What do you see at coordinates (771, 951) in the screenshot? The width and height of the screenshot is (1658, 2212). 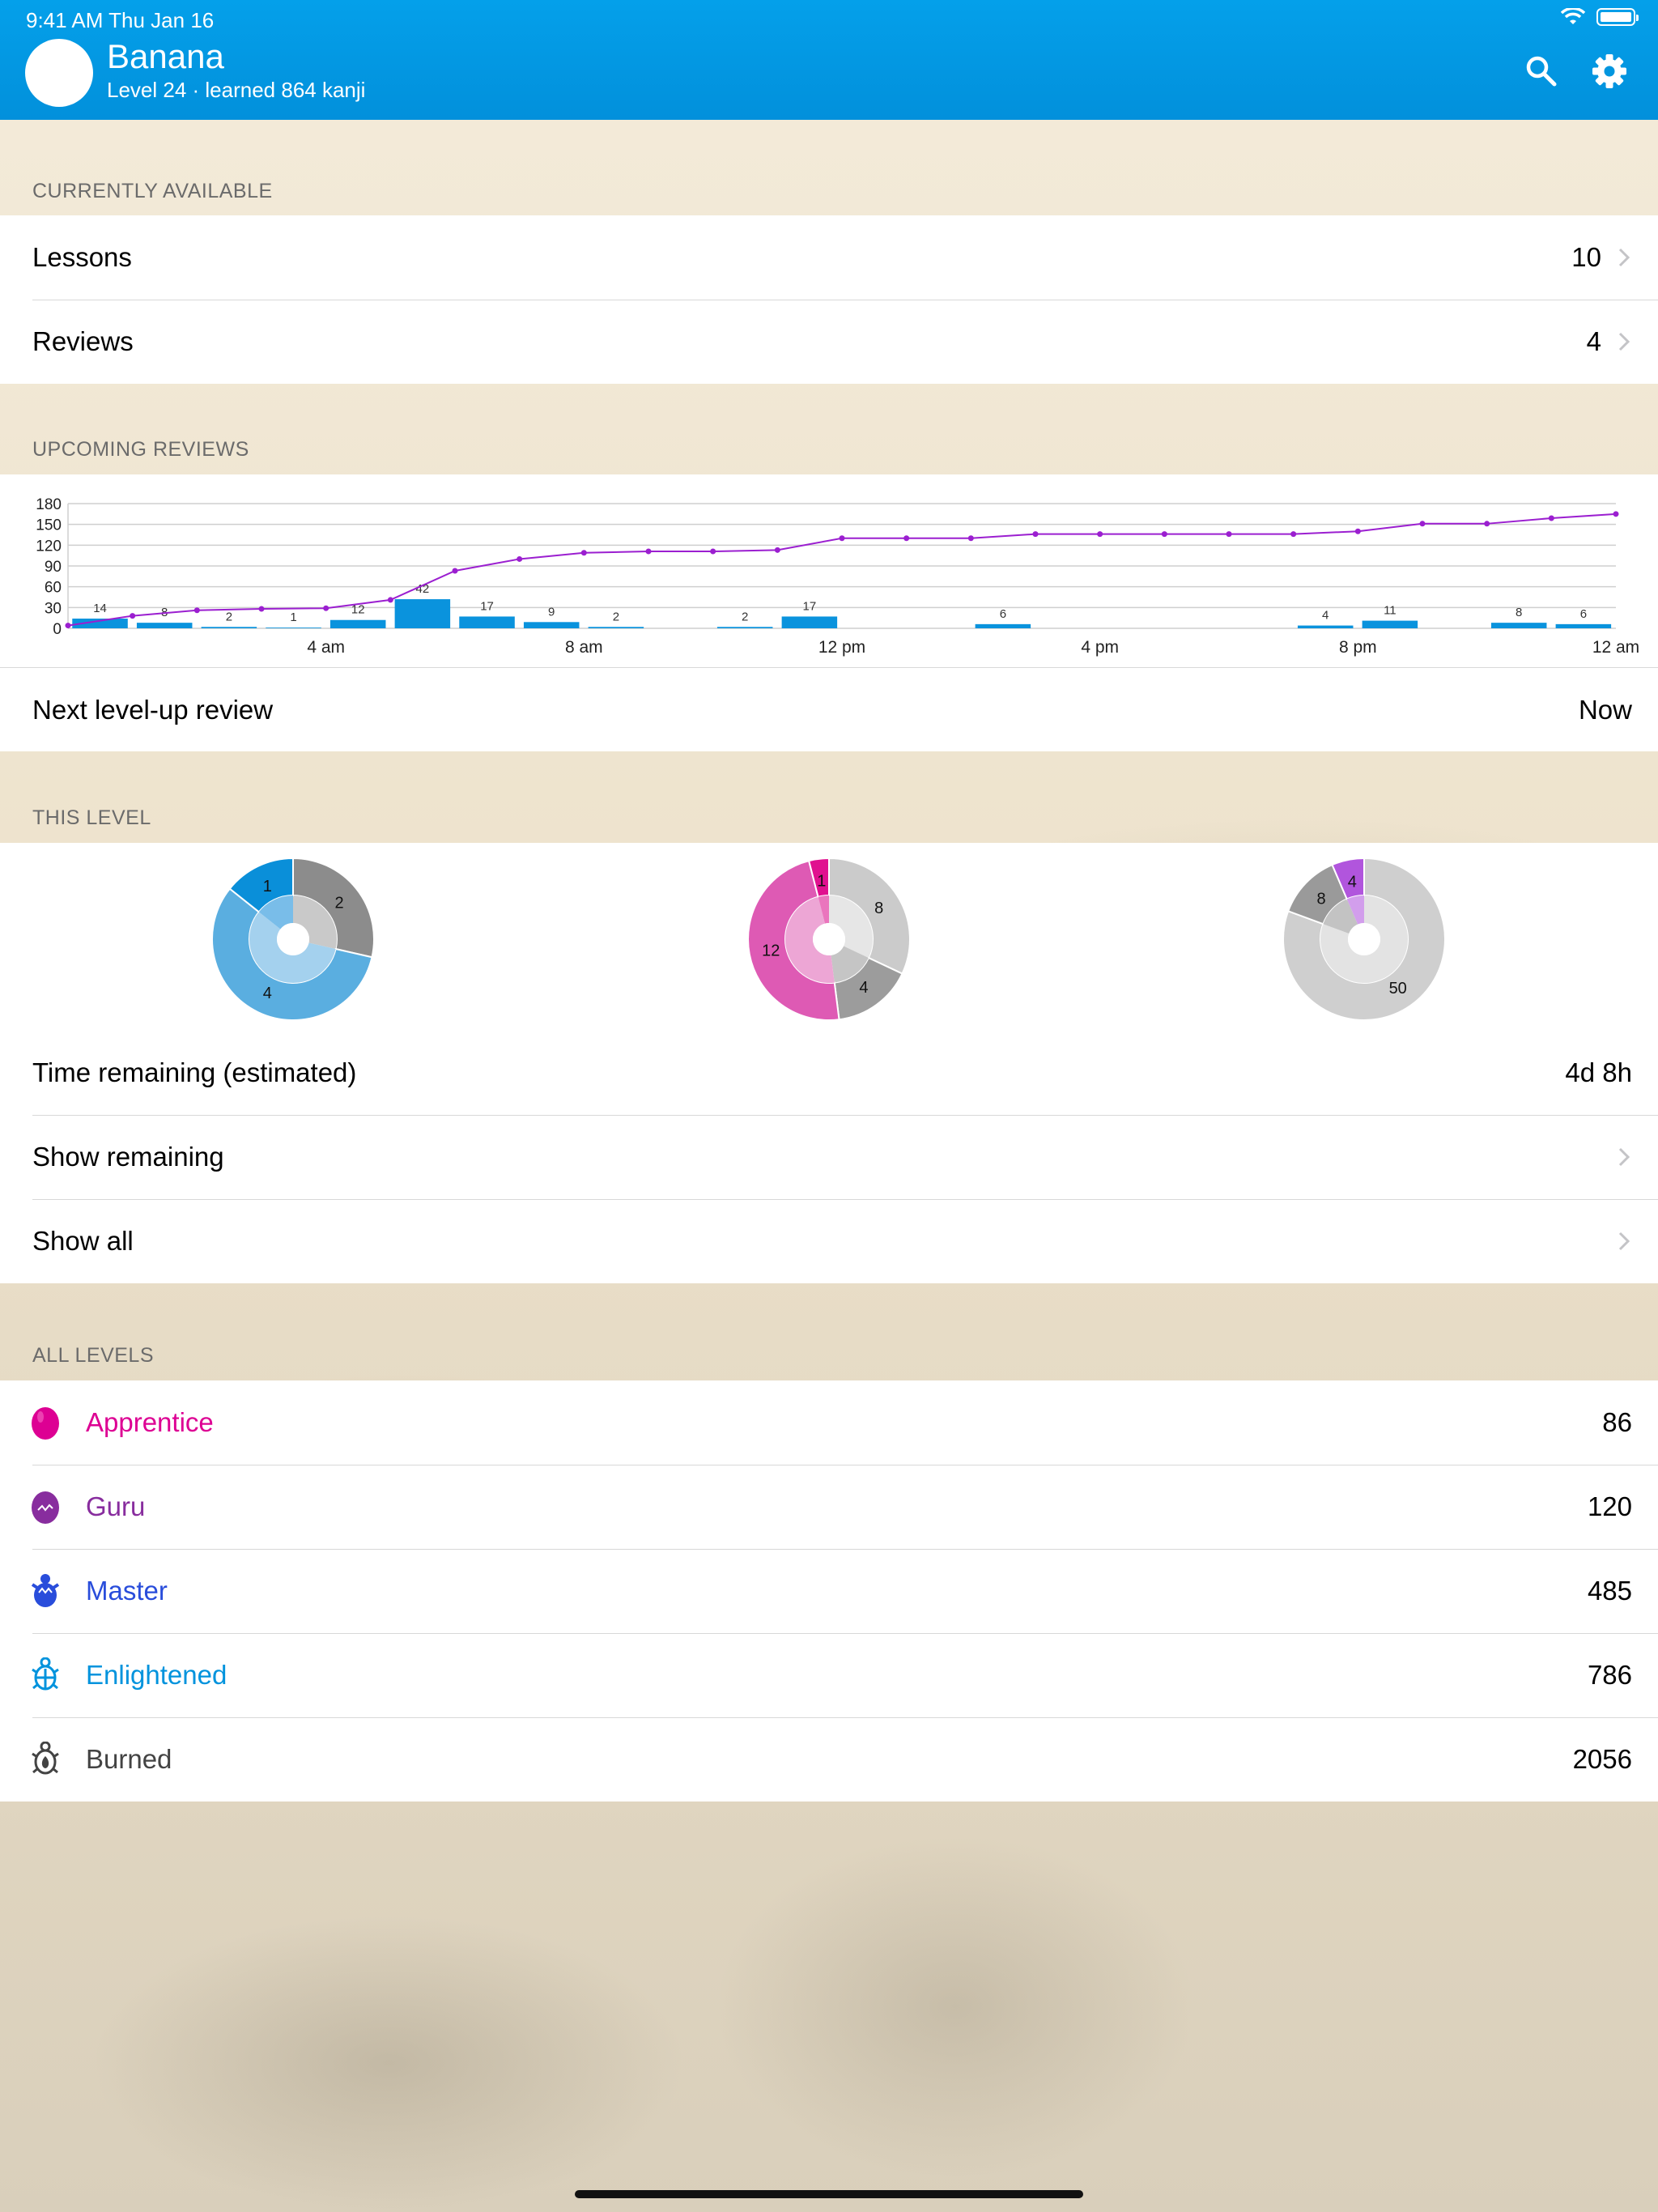 I see `pie-slice-label: 12` at bounding box center [771, 951].